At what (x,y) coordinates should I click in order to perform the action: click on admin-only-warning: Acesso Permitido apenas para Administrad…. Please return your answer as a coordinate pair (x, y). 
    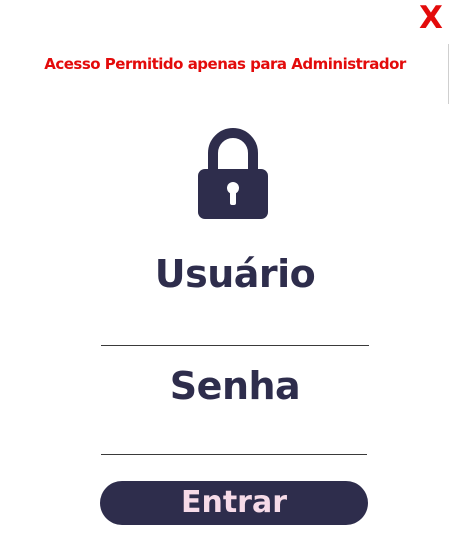
    Looking at the image, I should click on (225, 64).